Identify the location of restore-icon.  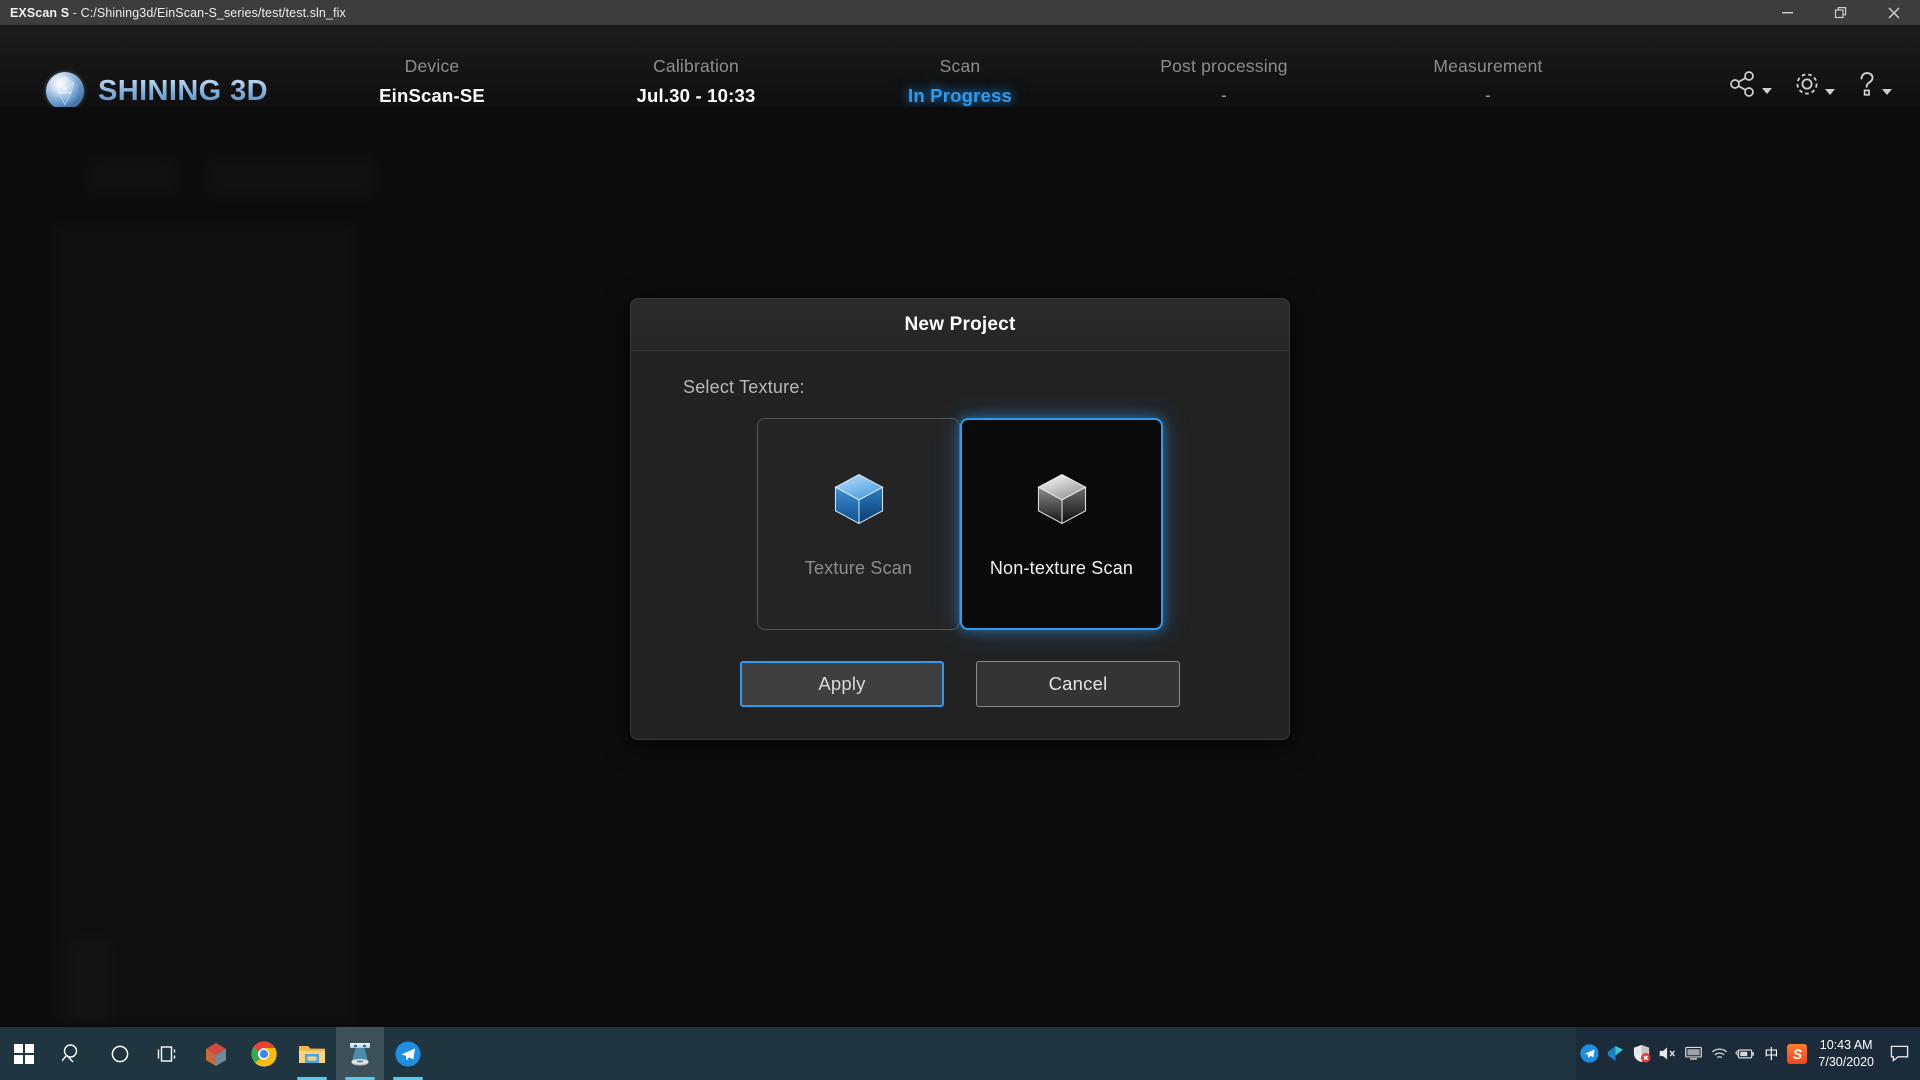
(1840, 12).